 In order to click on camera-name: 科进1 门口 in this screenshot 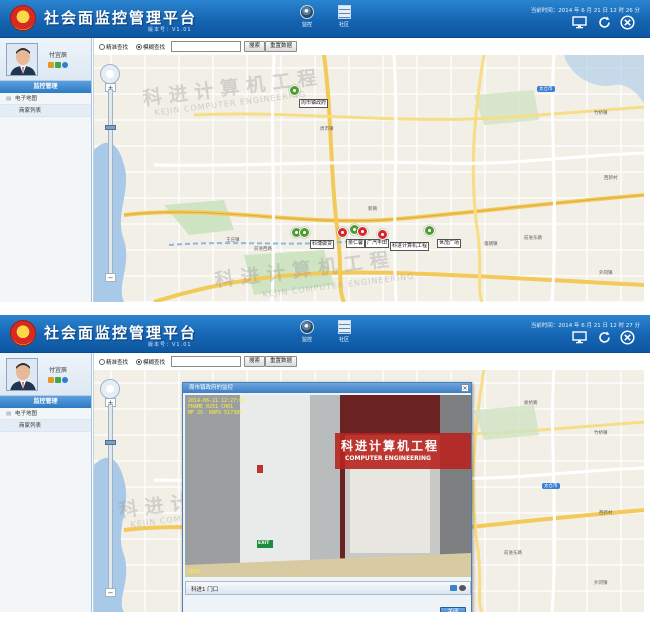, I will do `click(205, 590)`.